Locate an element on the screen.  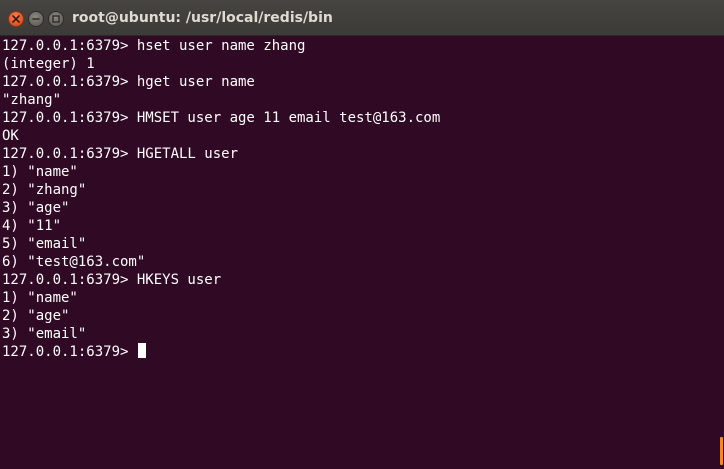
scrollbar is located at coordinates (720, 252).